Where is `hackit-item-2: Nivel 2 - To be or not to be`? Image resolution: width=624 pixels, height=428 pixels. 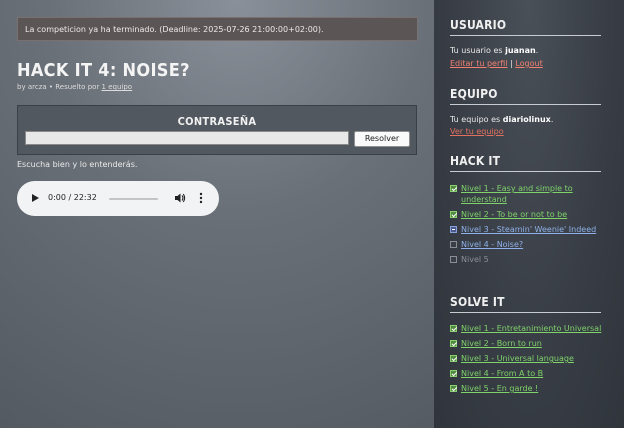
hackit-item-2: Nivel 2 - To be or not to be is located at coordinates (530, 214).